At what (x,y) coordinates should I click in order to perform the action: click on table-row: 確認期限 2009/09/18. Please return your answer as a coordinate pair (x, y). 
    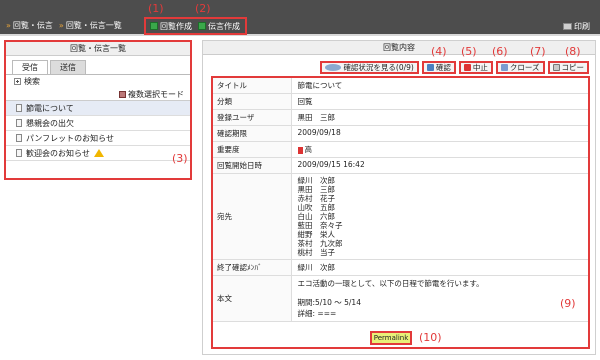
    Looking at the image, I should click on (400, 133).